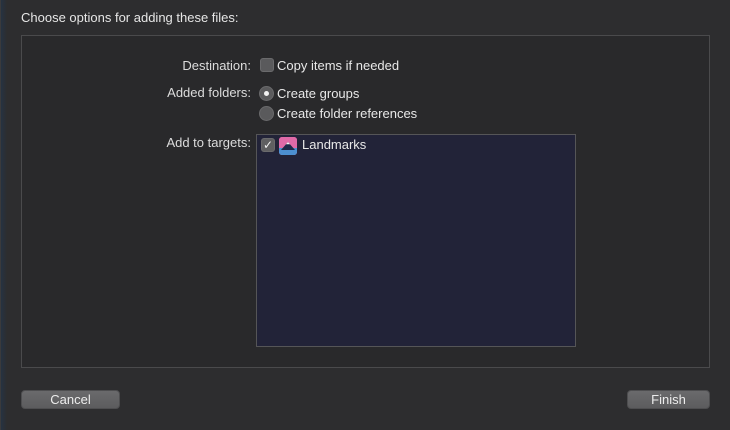  Describe the element at coordinates (318, 93) in the screenshot. I see `create-groups-label: Create groups` at that location.